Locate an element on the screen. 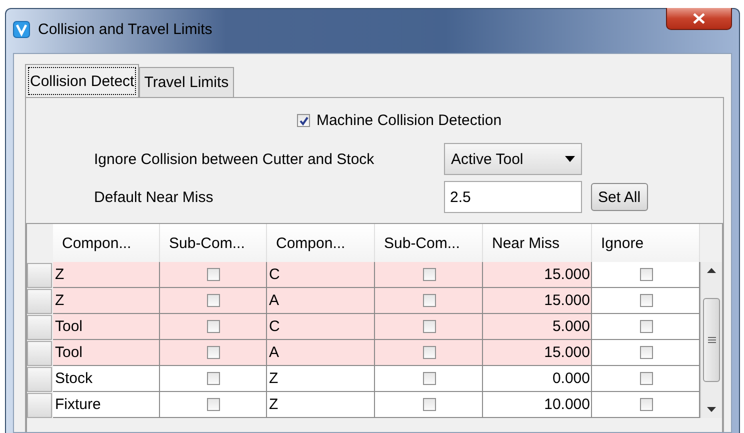  table-cell: Stock is located at coordinates (106, 379).